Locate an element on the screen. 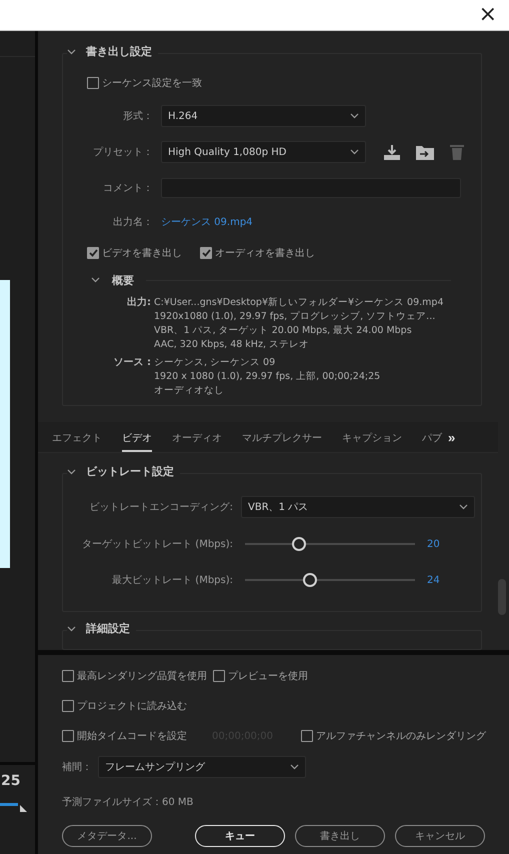 The image size is (509, 854). tab: キャプション is located at coordinates (372, 437).